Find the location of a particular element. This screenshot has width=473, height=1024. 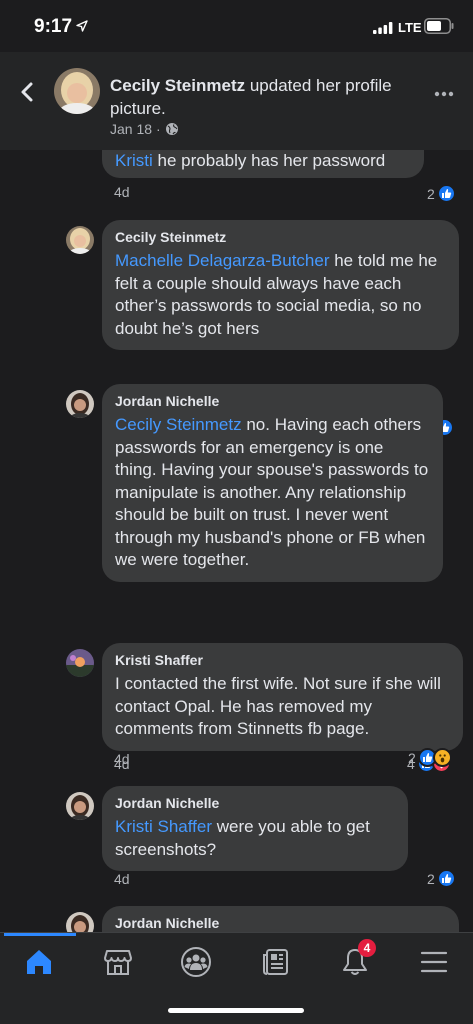

commenter-name: Kristi Shaffer is located at coordinates (282, 660).